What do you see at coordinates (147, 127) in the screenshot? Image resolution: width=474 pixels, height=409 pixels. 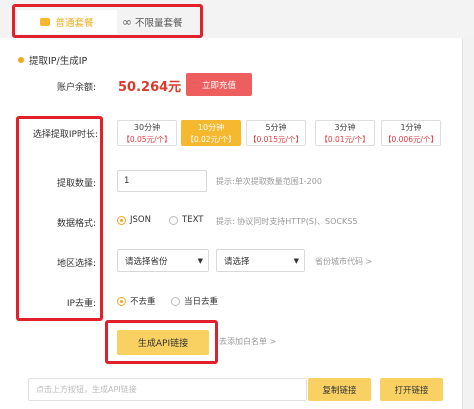 I see `duration-option-name: 30分钟` at bounding box center [147, 127].